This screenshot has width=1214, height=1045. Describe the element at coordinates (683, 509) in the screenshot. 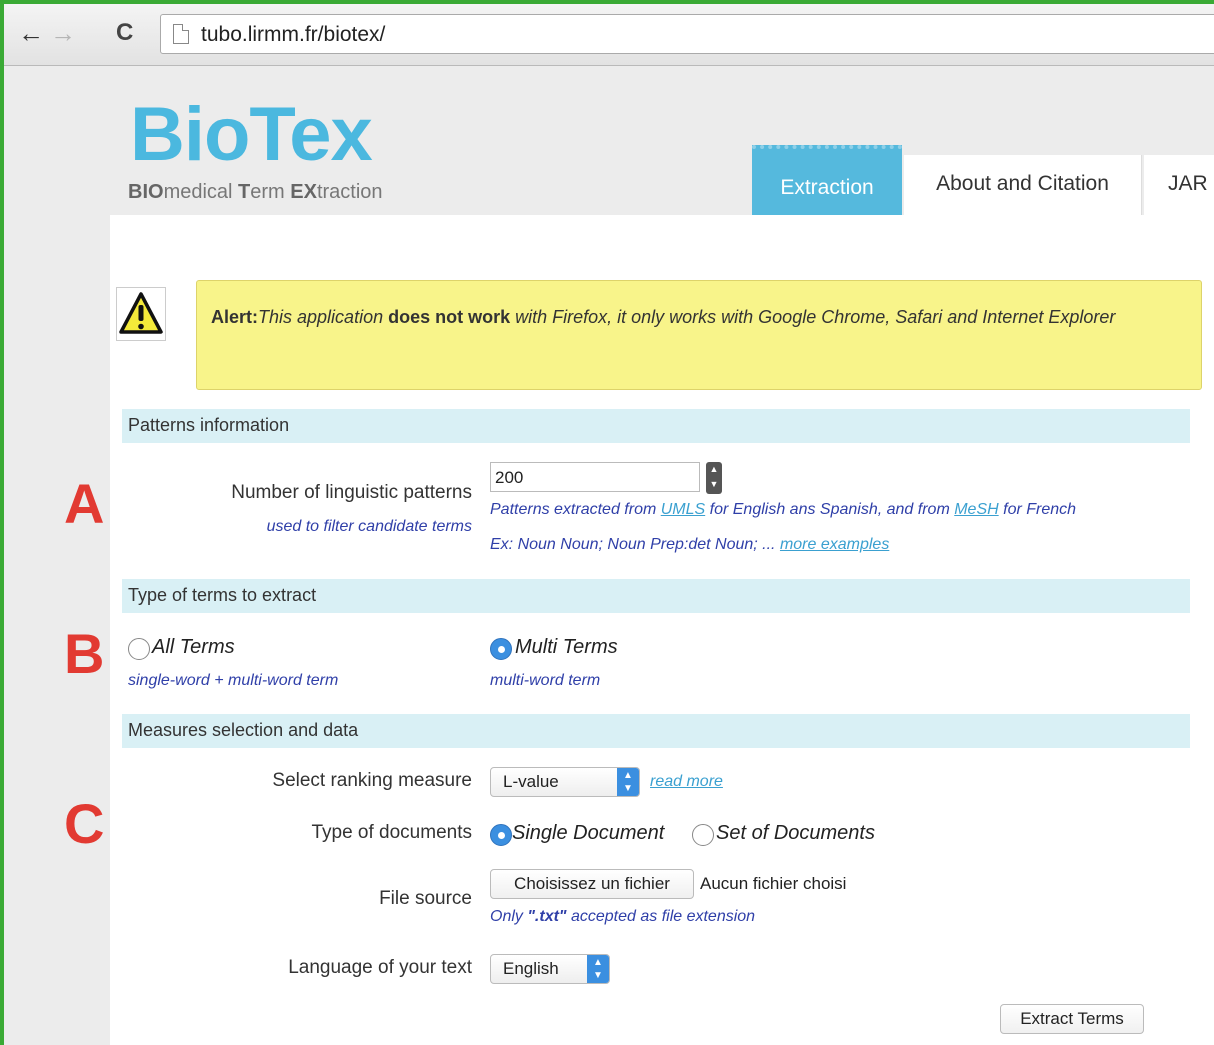

I see `umls-link: UMLS` at that location.